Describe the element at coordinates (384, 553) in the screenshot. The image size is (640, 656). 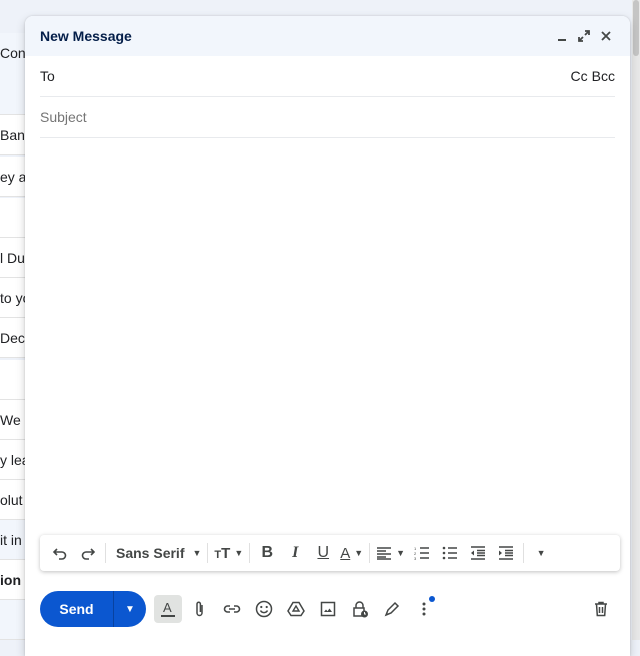
I see `align-left-icon` at that location.